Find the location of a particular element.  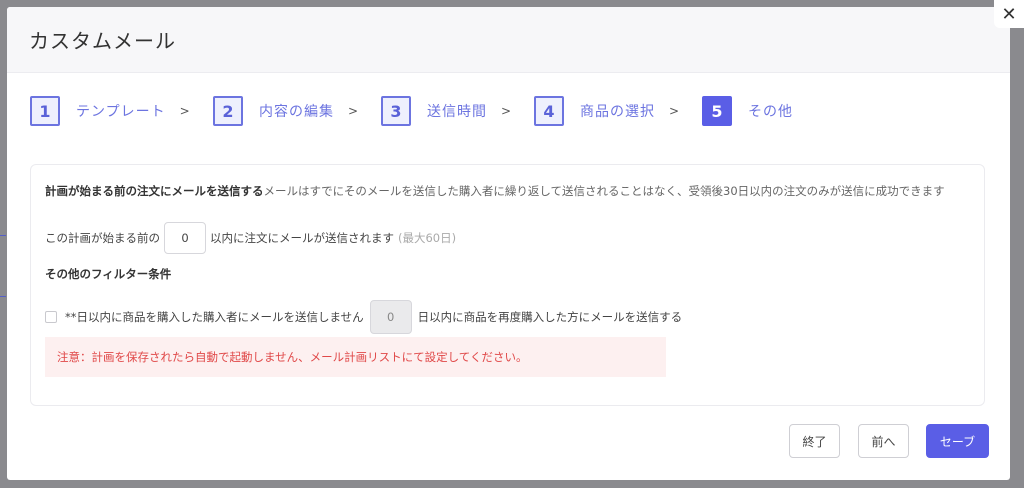

close-symbol: ✕ is located at coordinates (1009, 14).